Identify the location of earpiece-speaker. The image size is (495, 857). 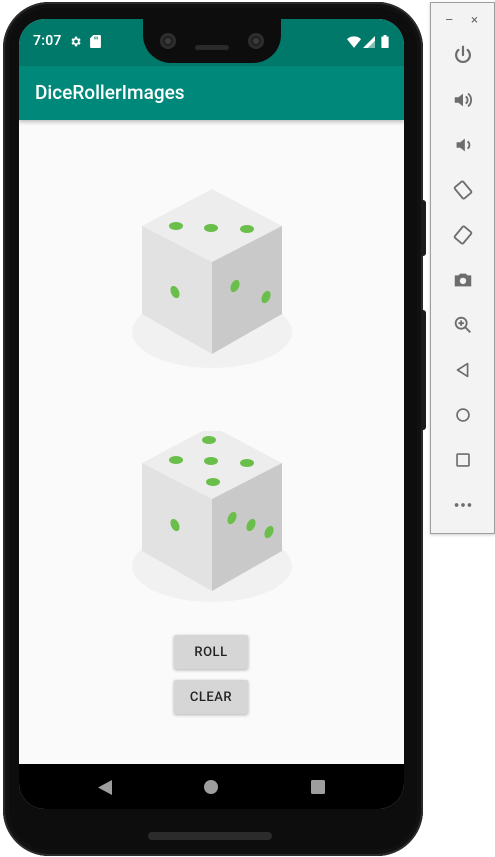
(212, 47).